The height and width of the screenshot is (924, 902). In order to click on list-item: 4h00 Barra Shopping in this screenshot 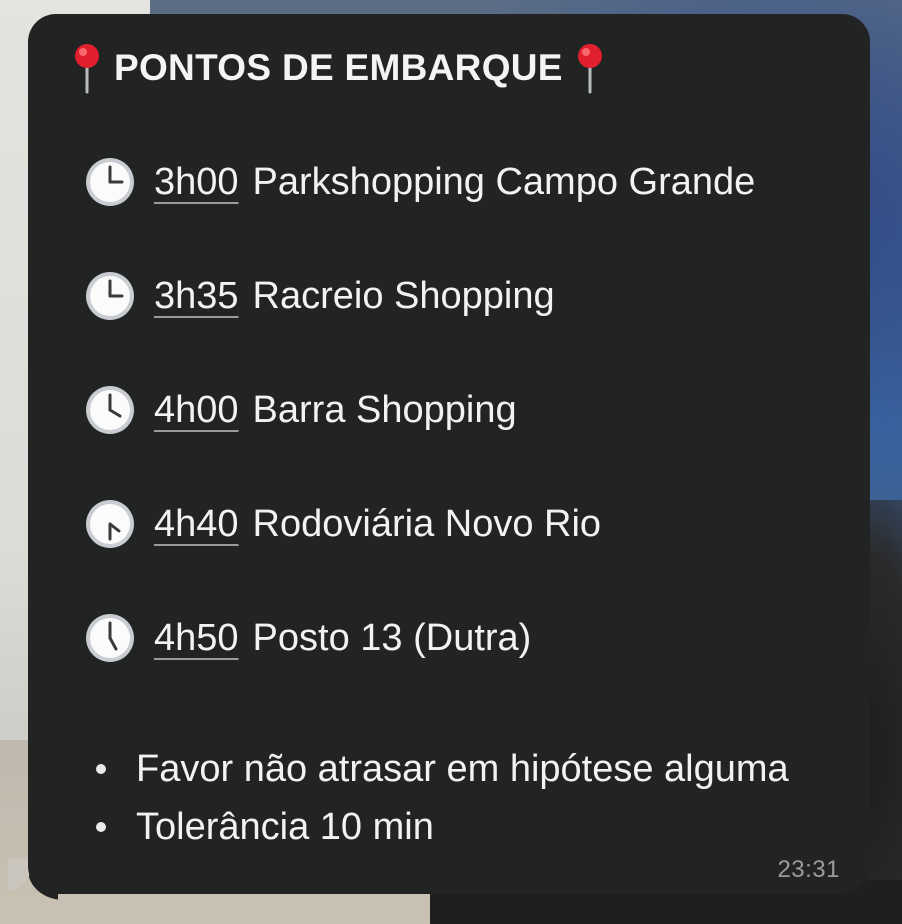, I will do `click(474, 410)`.